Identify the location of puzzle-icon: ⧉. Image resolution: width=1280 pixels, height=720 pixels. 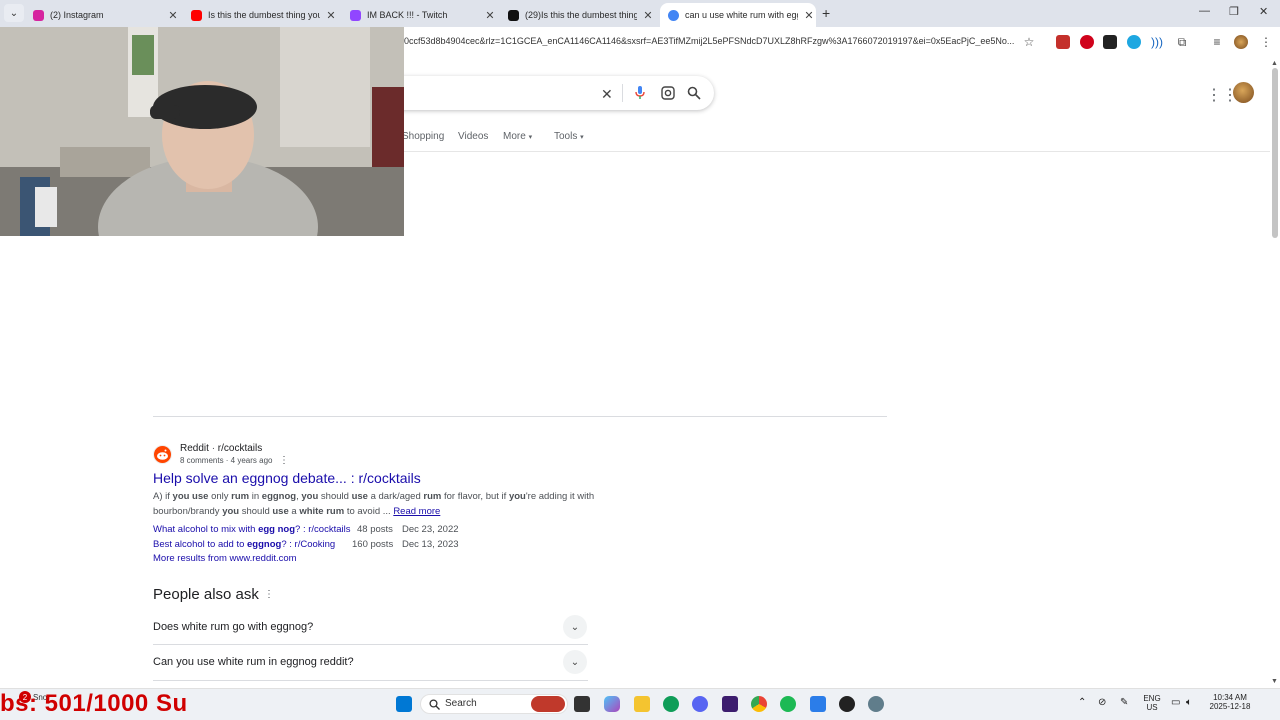
(1182, 42).